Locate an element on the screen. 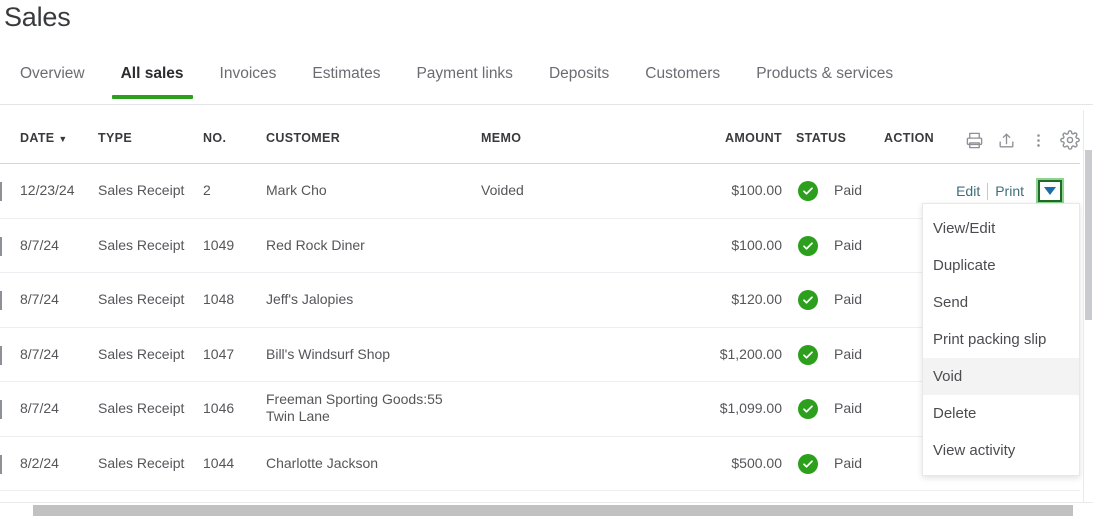  cell-memo: Voided is located at coordinates (502, 190).